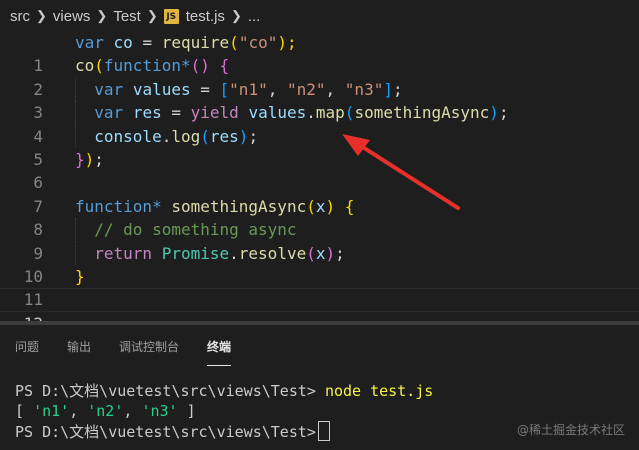 This screenshot has height=450, width=639. I want to click on bracket: {, so click(224, 66).